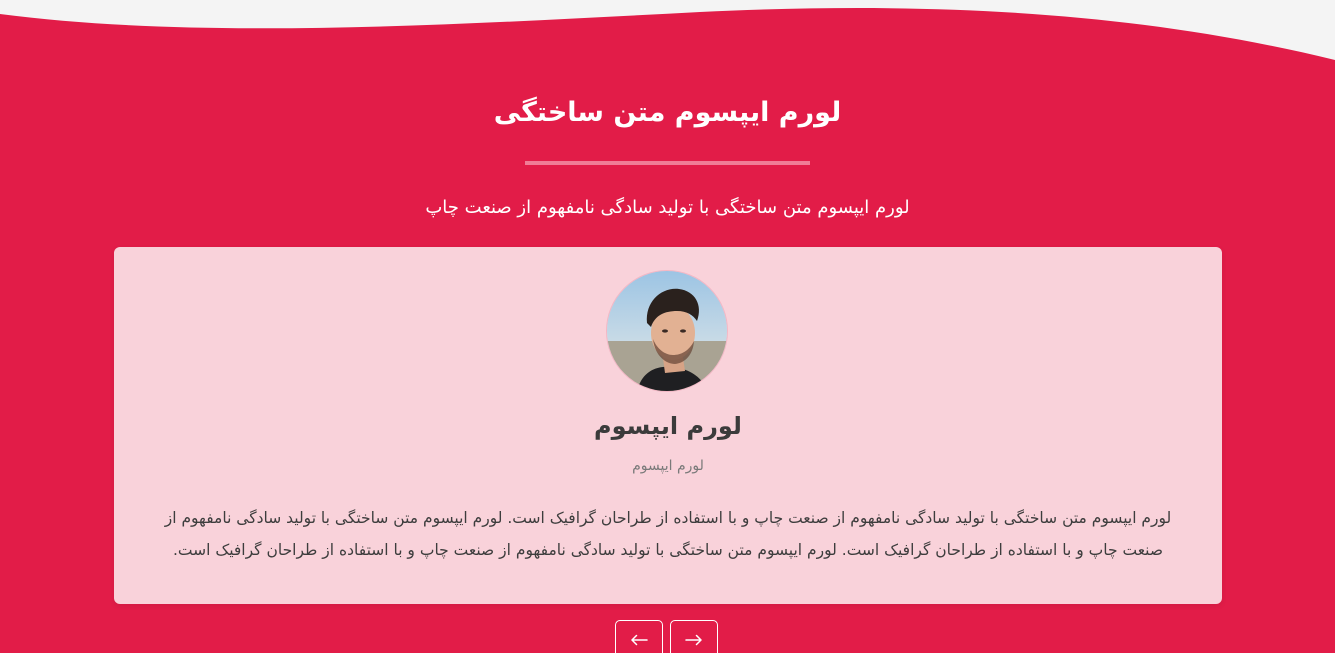  Describe the element at coordinates (667, 30) in the screenshot. I see `top-wave-divider` at that location.